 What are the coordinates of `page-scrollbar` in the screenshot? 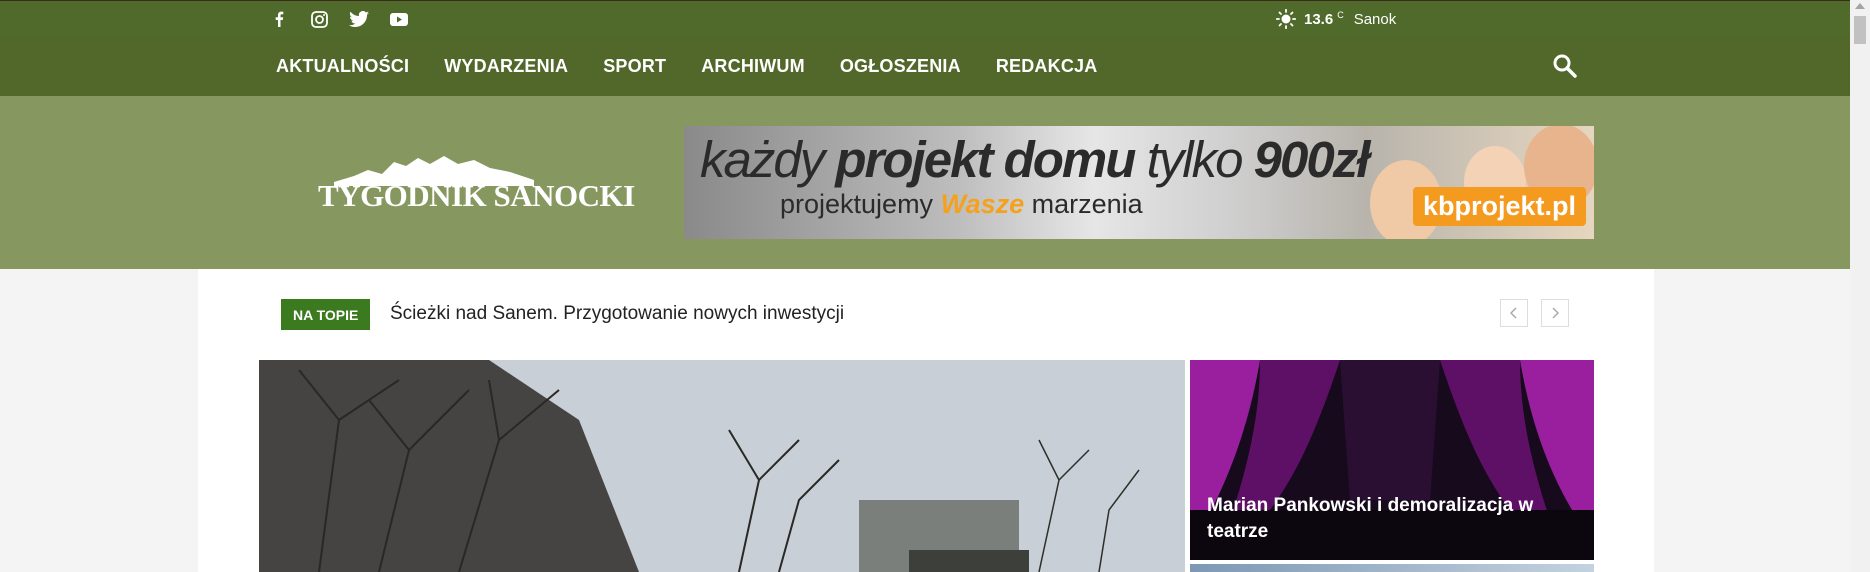 It's located at (1860, 286).